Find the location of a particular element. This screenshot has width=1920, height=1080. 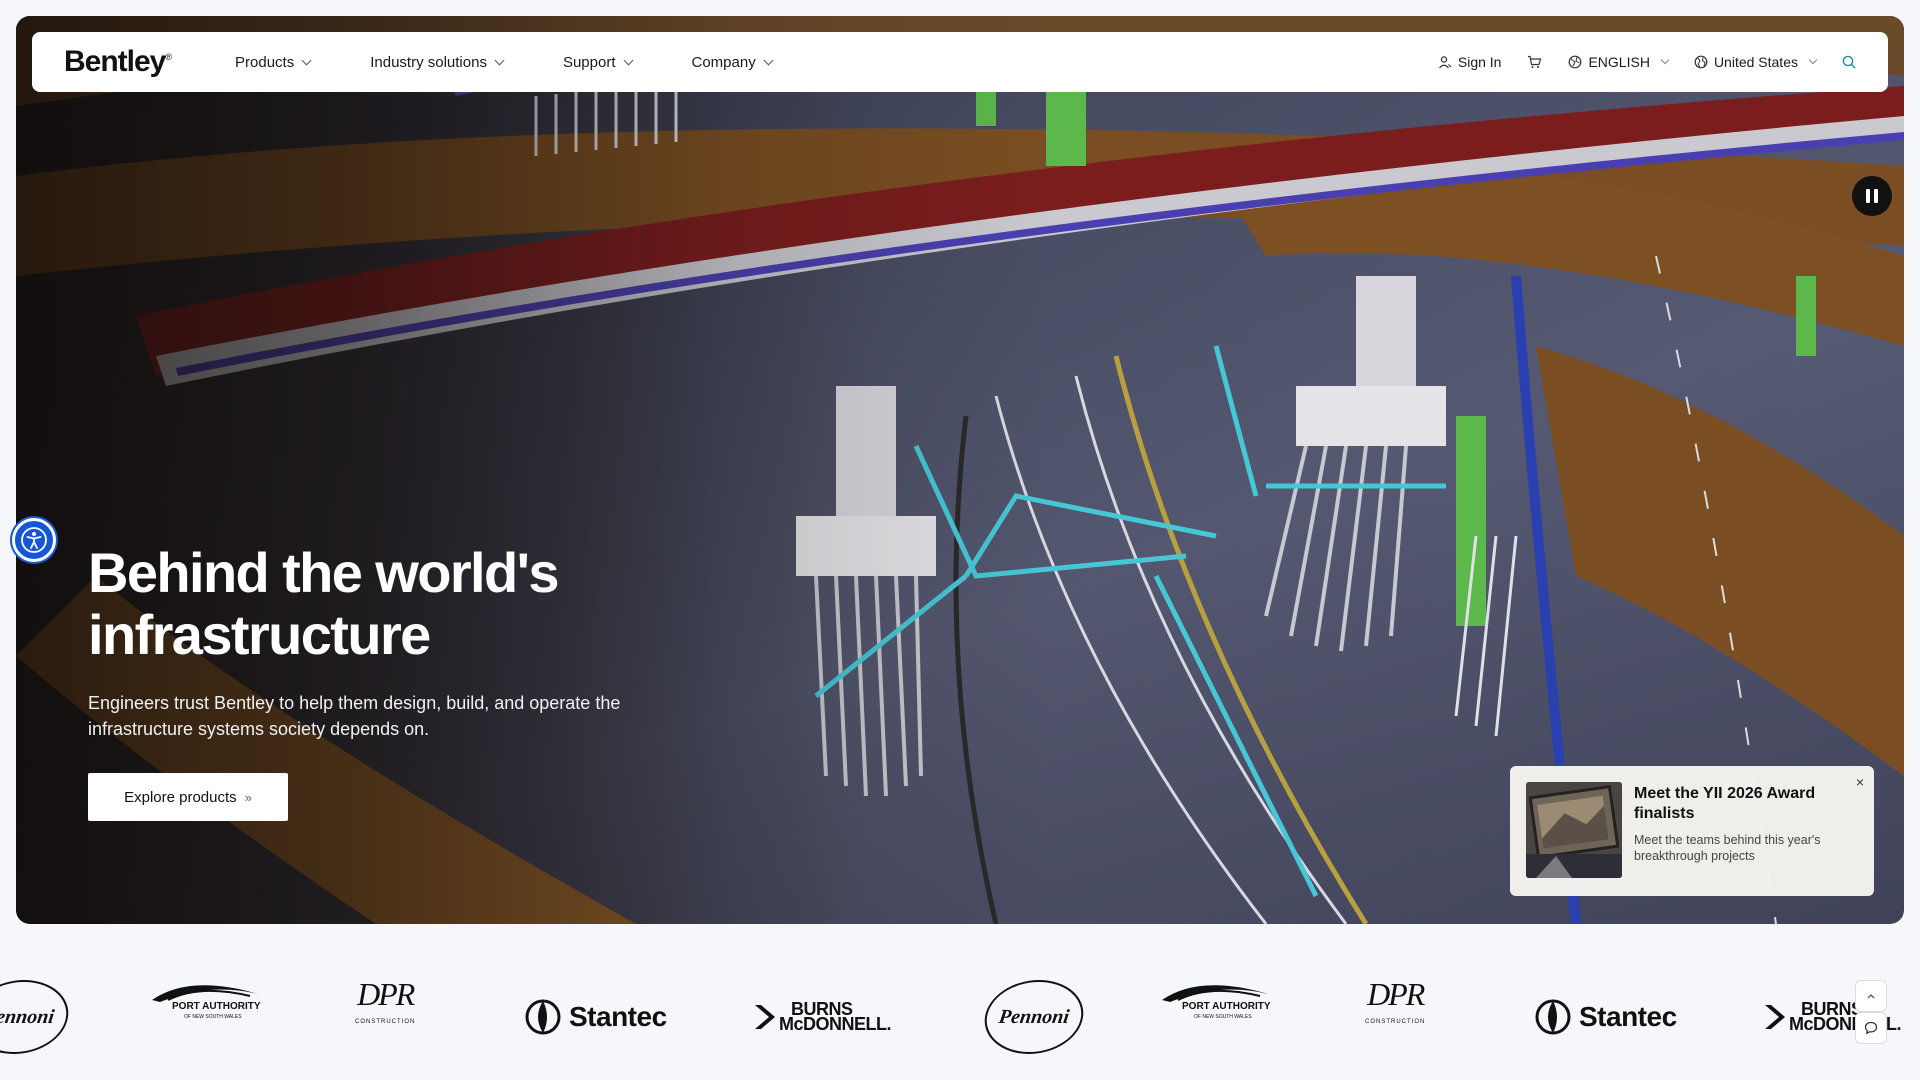

promo-image is located at coordinates (1574, 830).